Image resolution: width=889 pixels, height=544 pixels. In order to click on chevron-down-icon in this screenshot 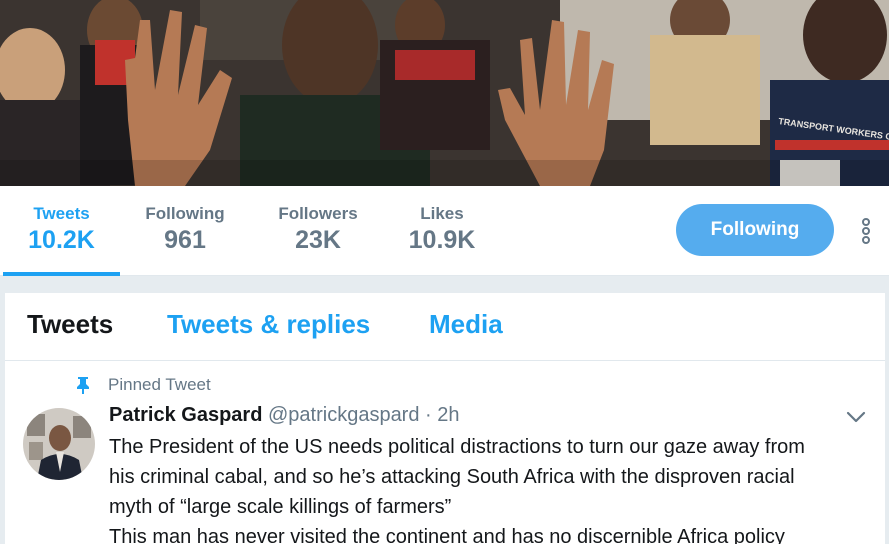, I will do `click(856, 417)`.